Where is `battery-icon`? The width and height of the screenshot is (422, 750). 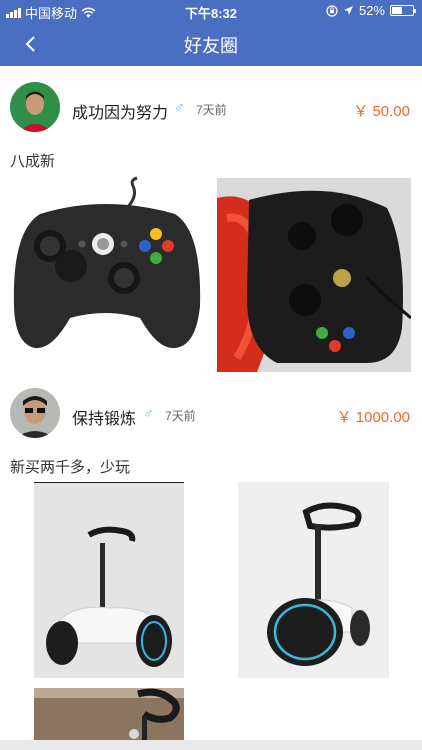
battery-icon is located at coordinates (403, 10).